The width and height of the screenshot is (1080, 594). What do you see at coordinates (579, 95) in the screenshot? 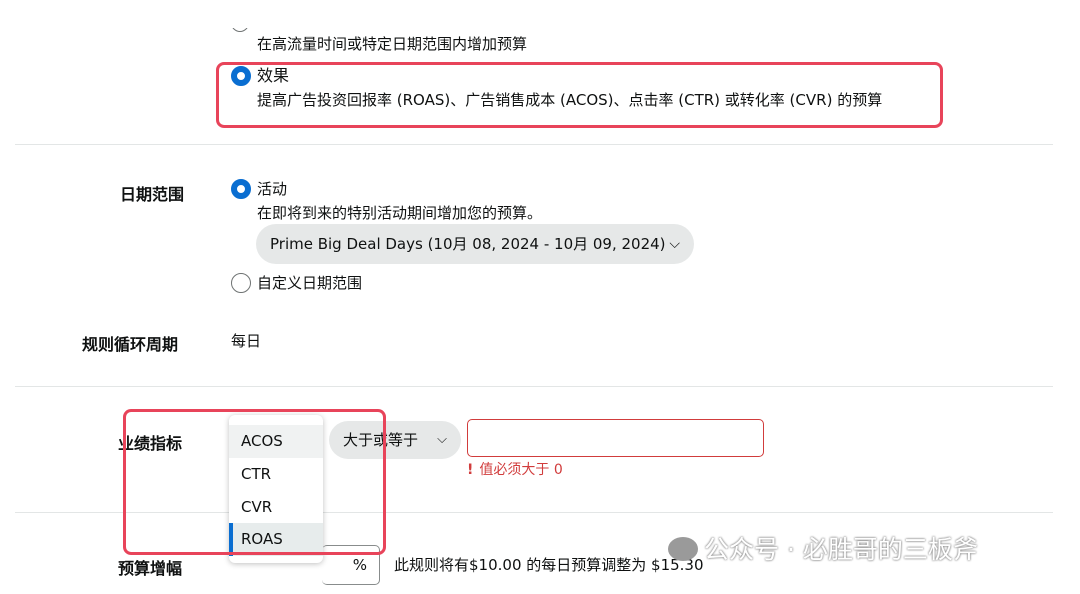
I see `highlight-box-performance` at bounding box center [579, 95].